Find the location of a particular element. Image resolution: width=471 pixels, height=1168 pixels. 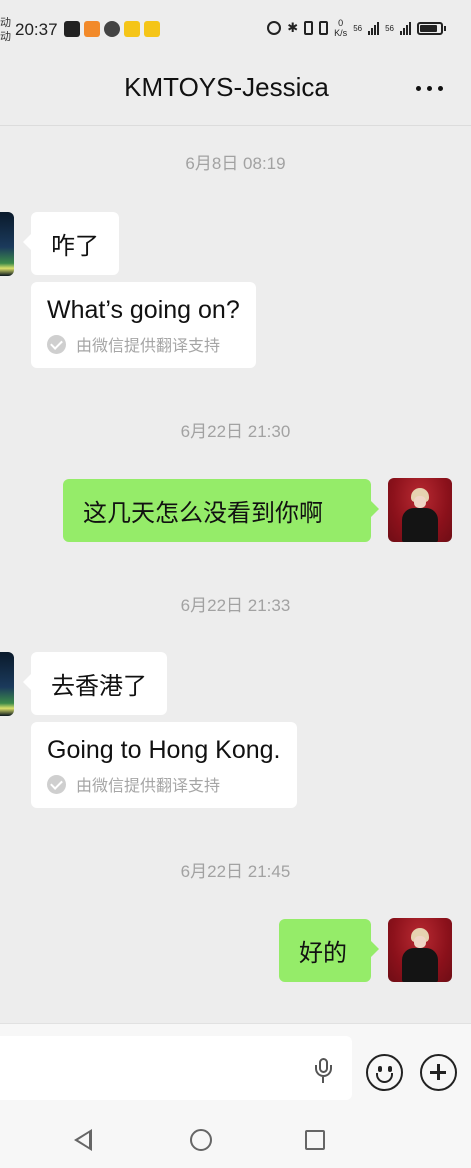

bluetooth-icon: ✱ is located at coordinates (293, 27).